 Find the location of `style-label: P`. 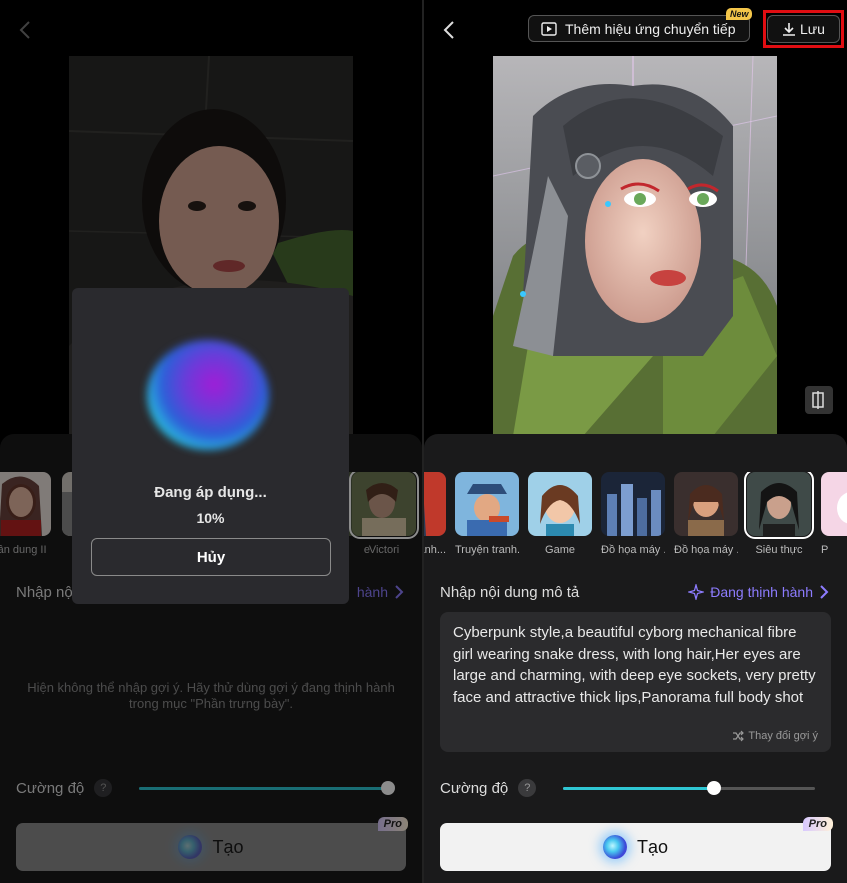

style-label: P is located at coordinates (825, 550).